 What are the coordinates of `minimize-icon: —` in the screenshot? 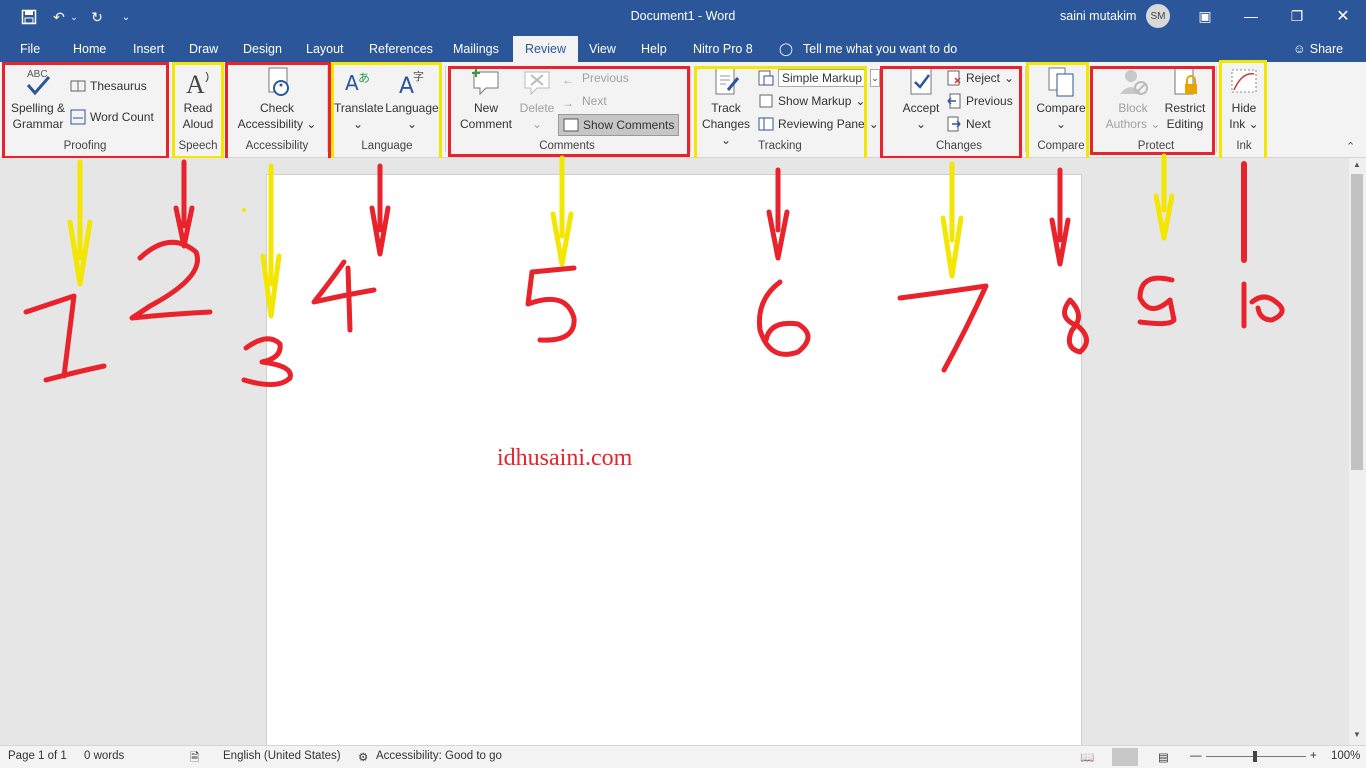 It's located at (1251, 16).